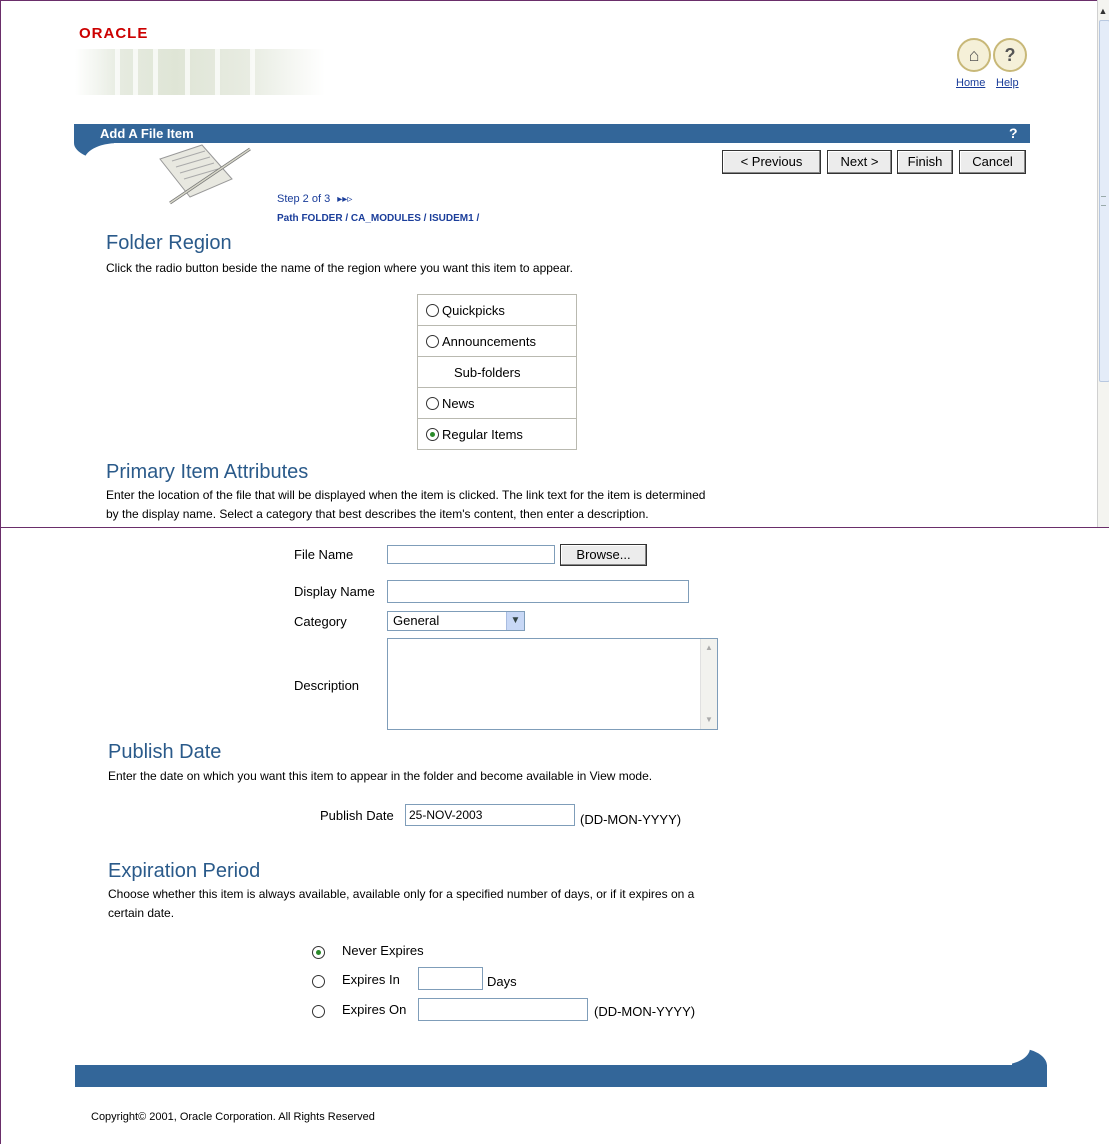 This screenshot has width=1109, height=1144. What do you see at coordinates (552, 684) in the screenshot?
I see `description-textarea: ▲ ▼` at bounding box center [552, 684].